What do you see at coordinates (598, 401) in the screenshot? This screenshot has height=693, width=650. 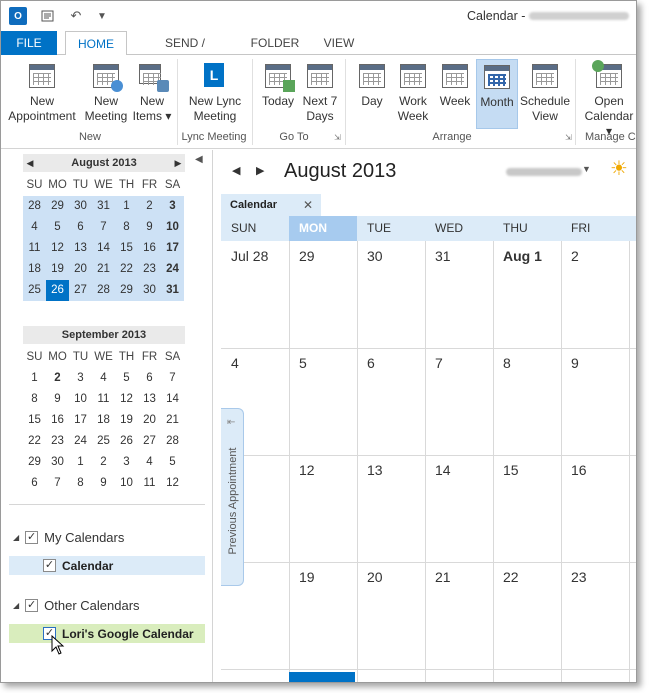 I see `day-cell: 9` at bounding box center [598, 401].